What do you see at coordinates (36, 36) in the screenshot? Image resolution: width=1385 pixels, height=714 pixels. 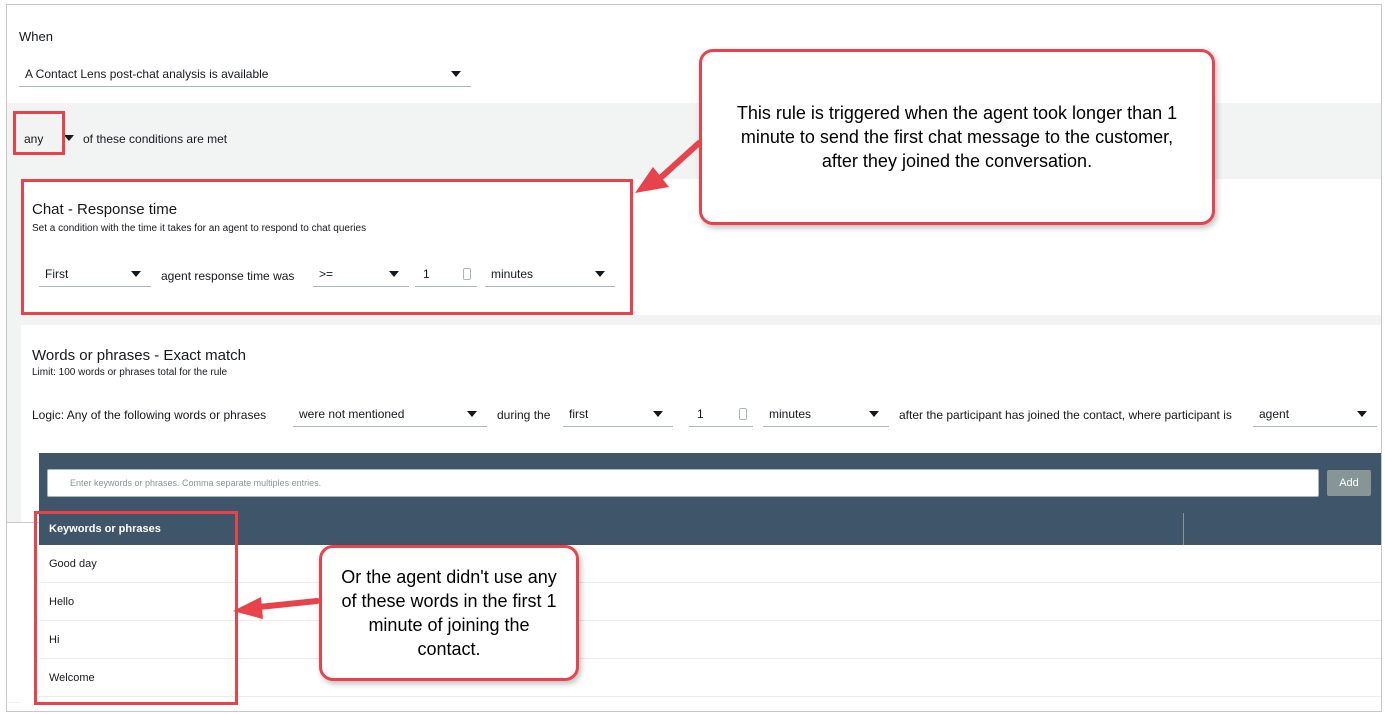 I see `when-label: When` at bounding box center [36, 36].